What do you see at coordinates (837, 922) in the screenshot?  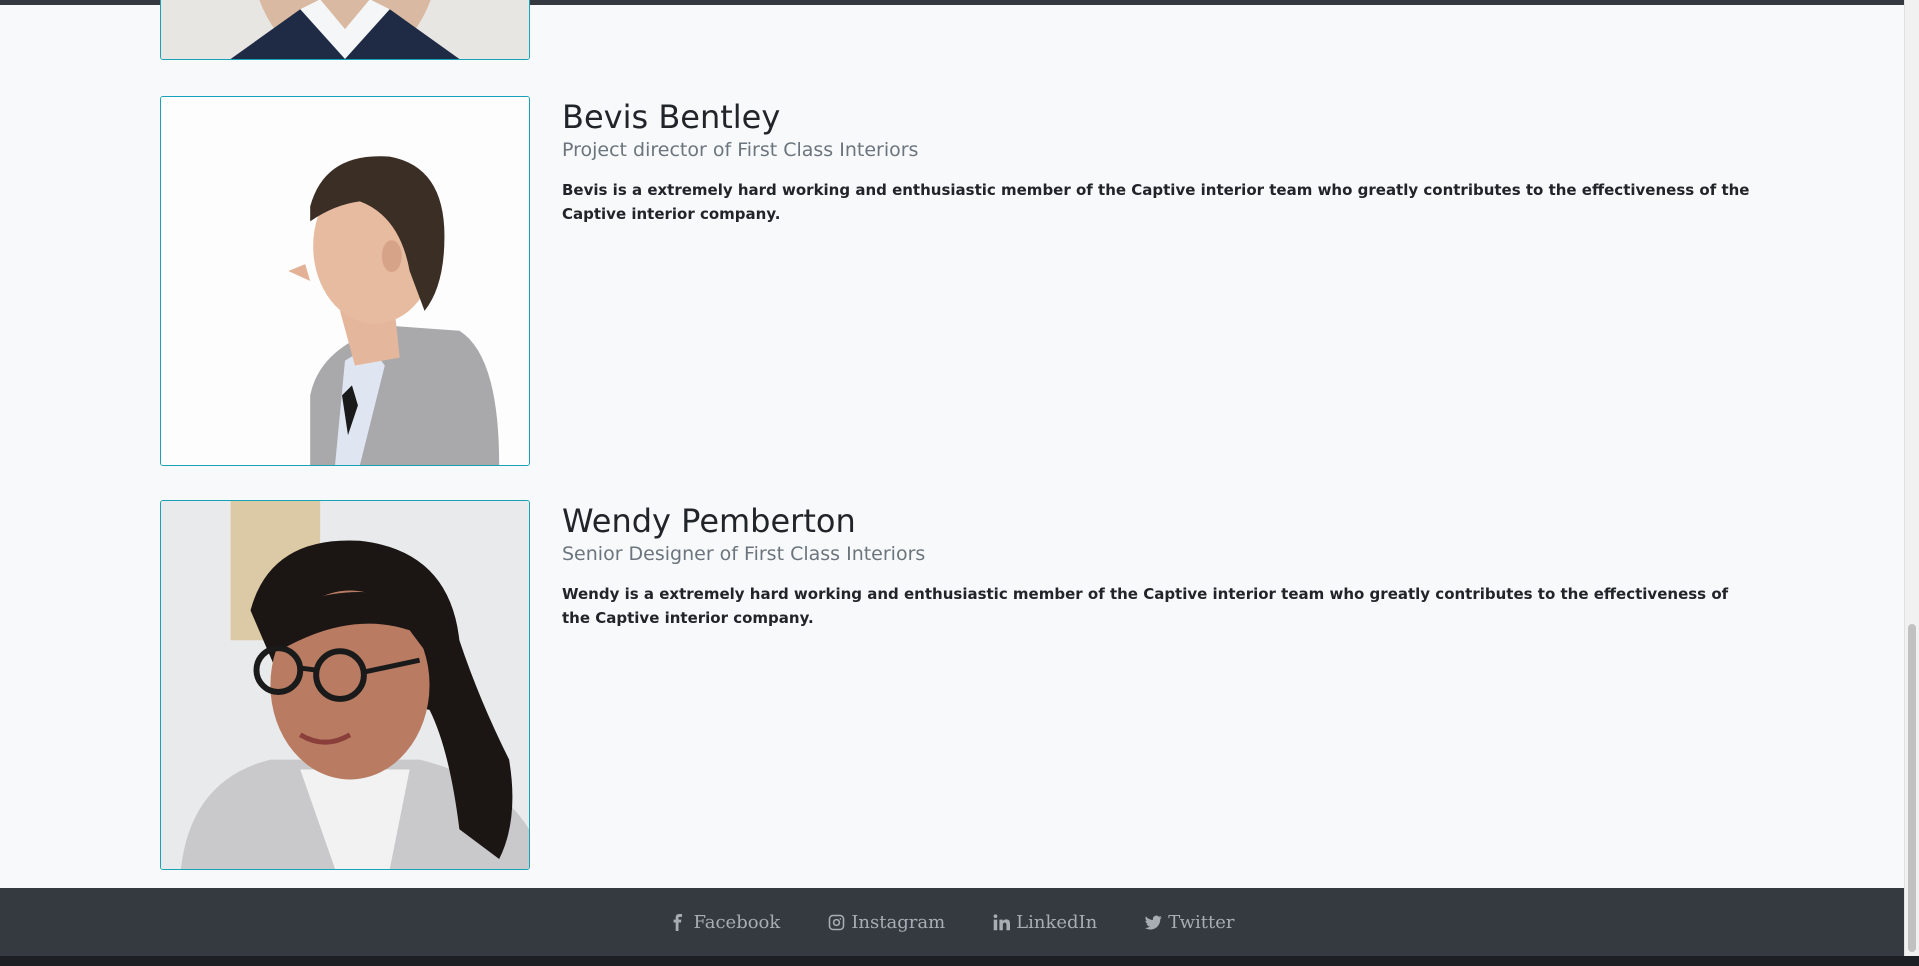 I see `instagram-icon` at bounding box center [837, 922].